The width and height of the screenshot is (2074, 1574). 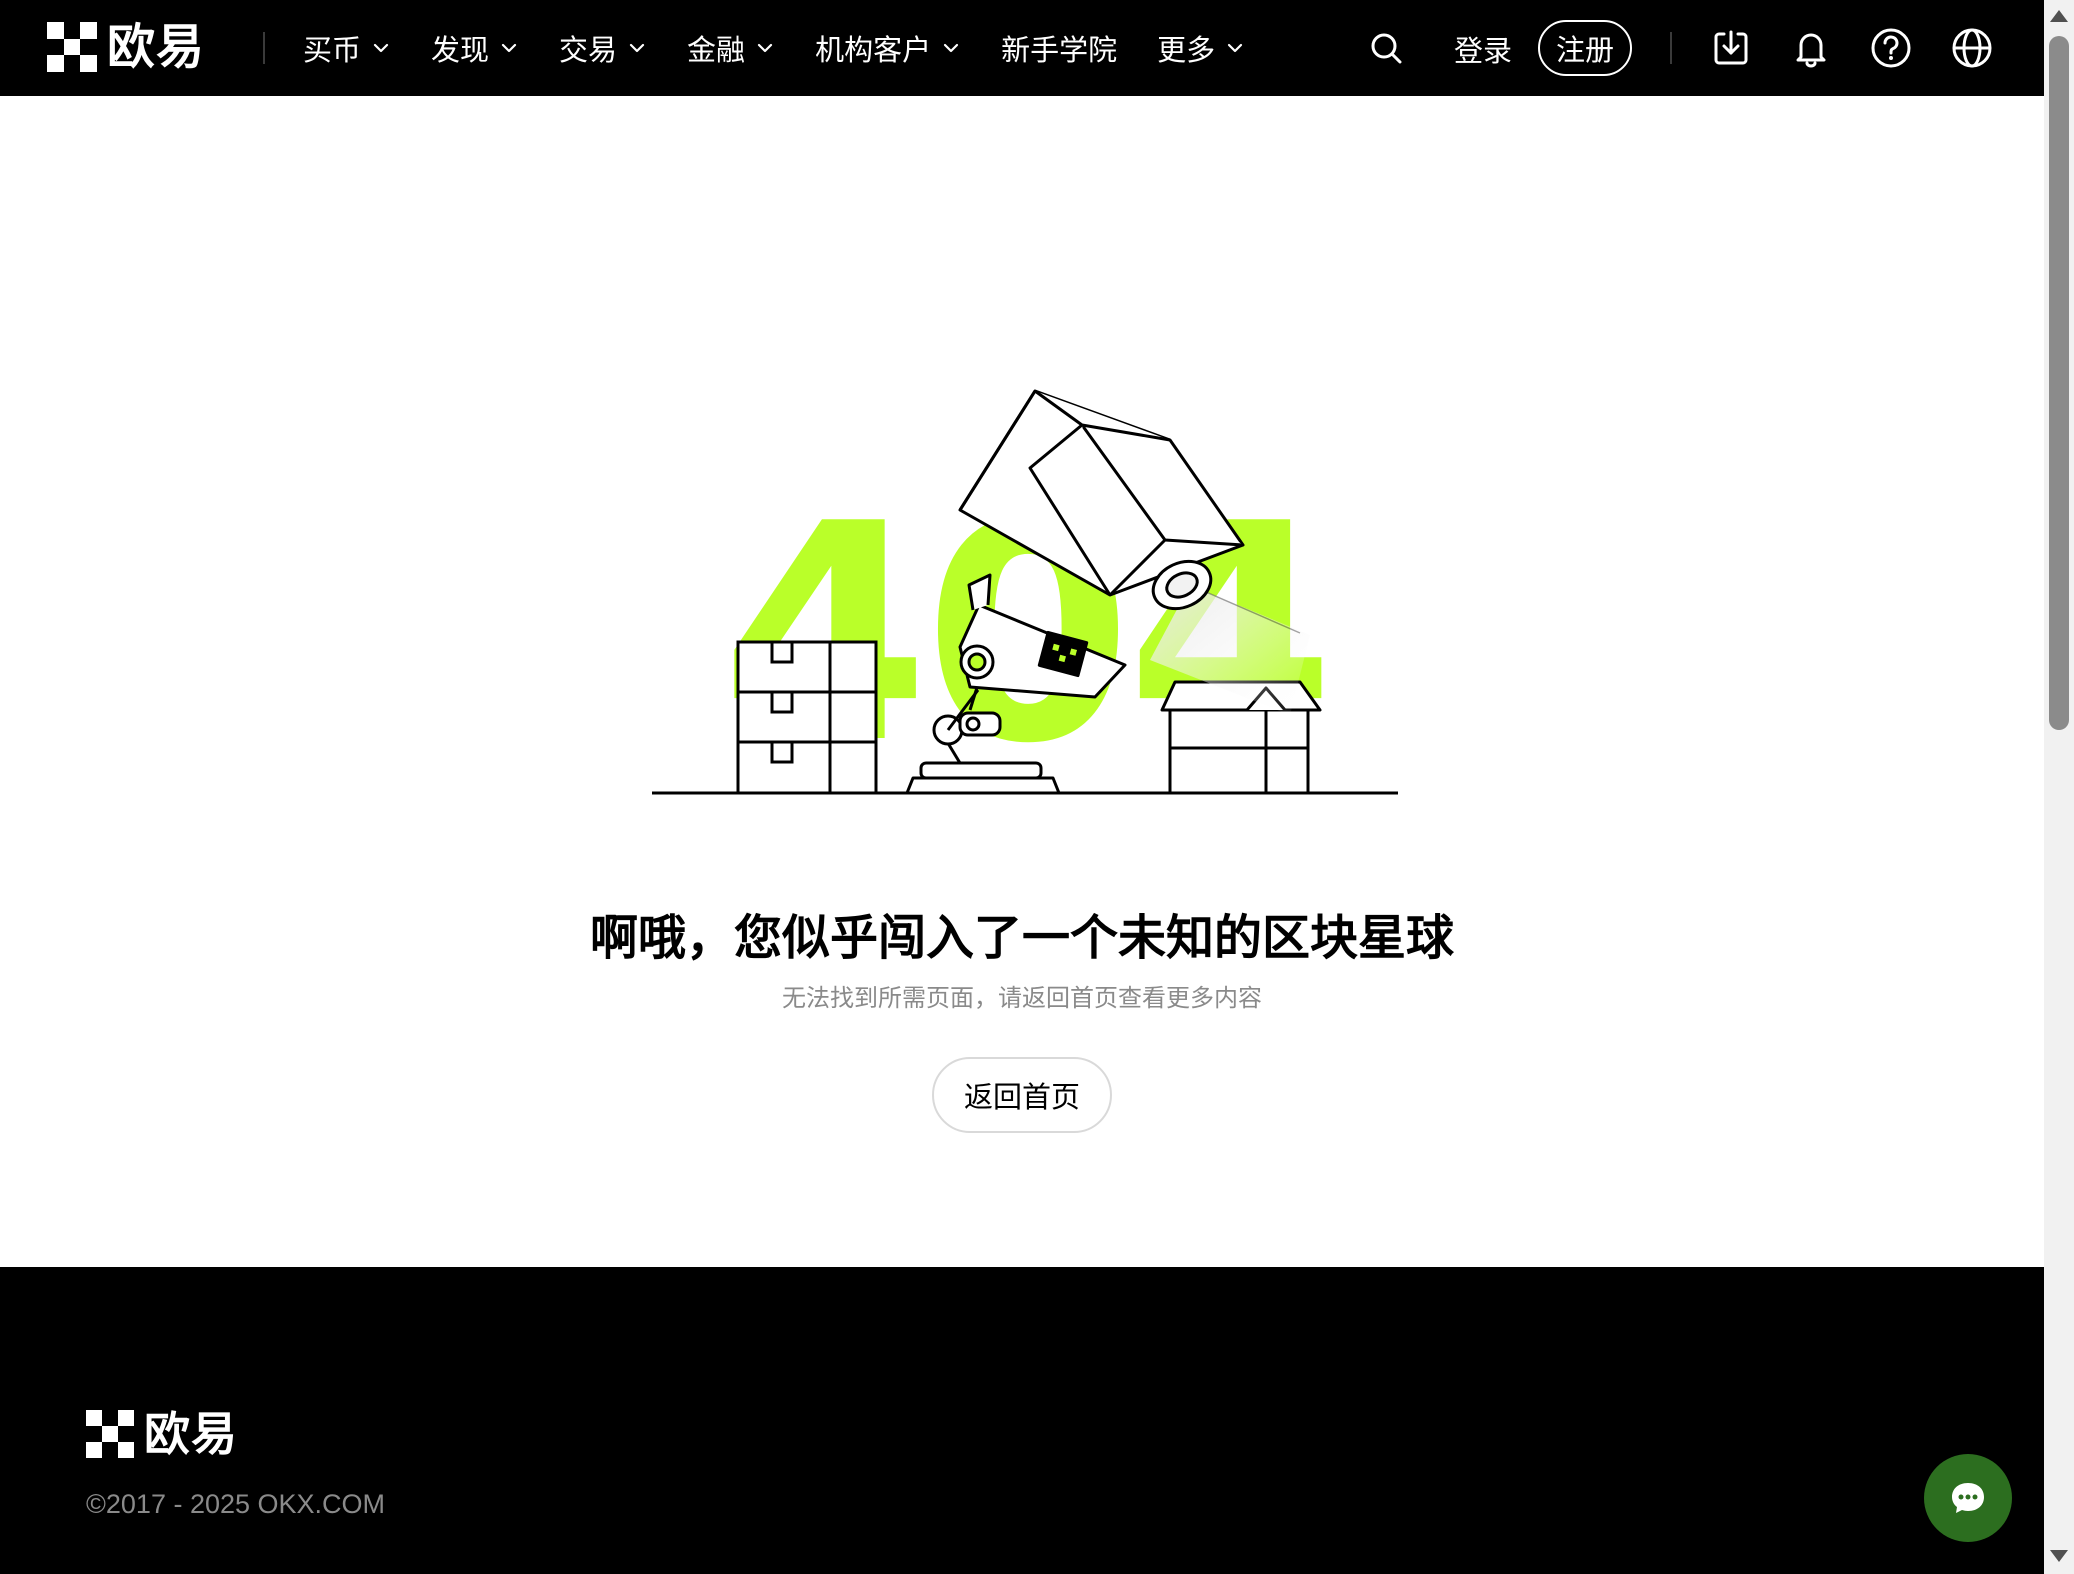 I want to click on back-home-button: 返回首页, so click(x=1022, y=1095).